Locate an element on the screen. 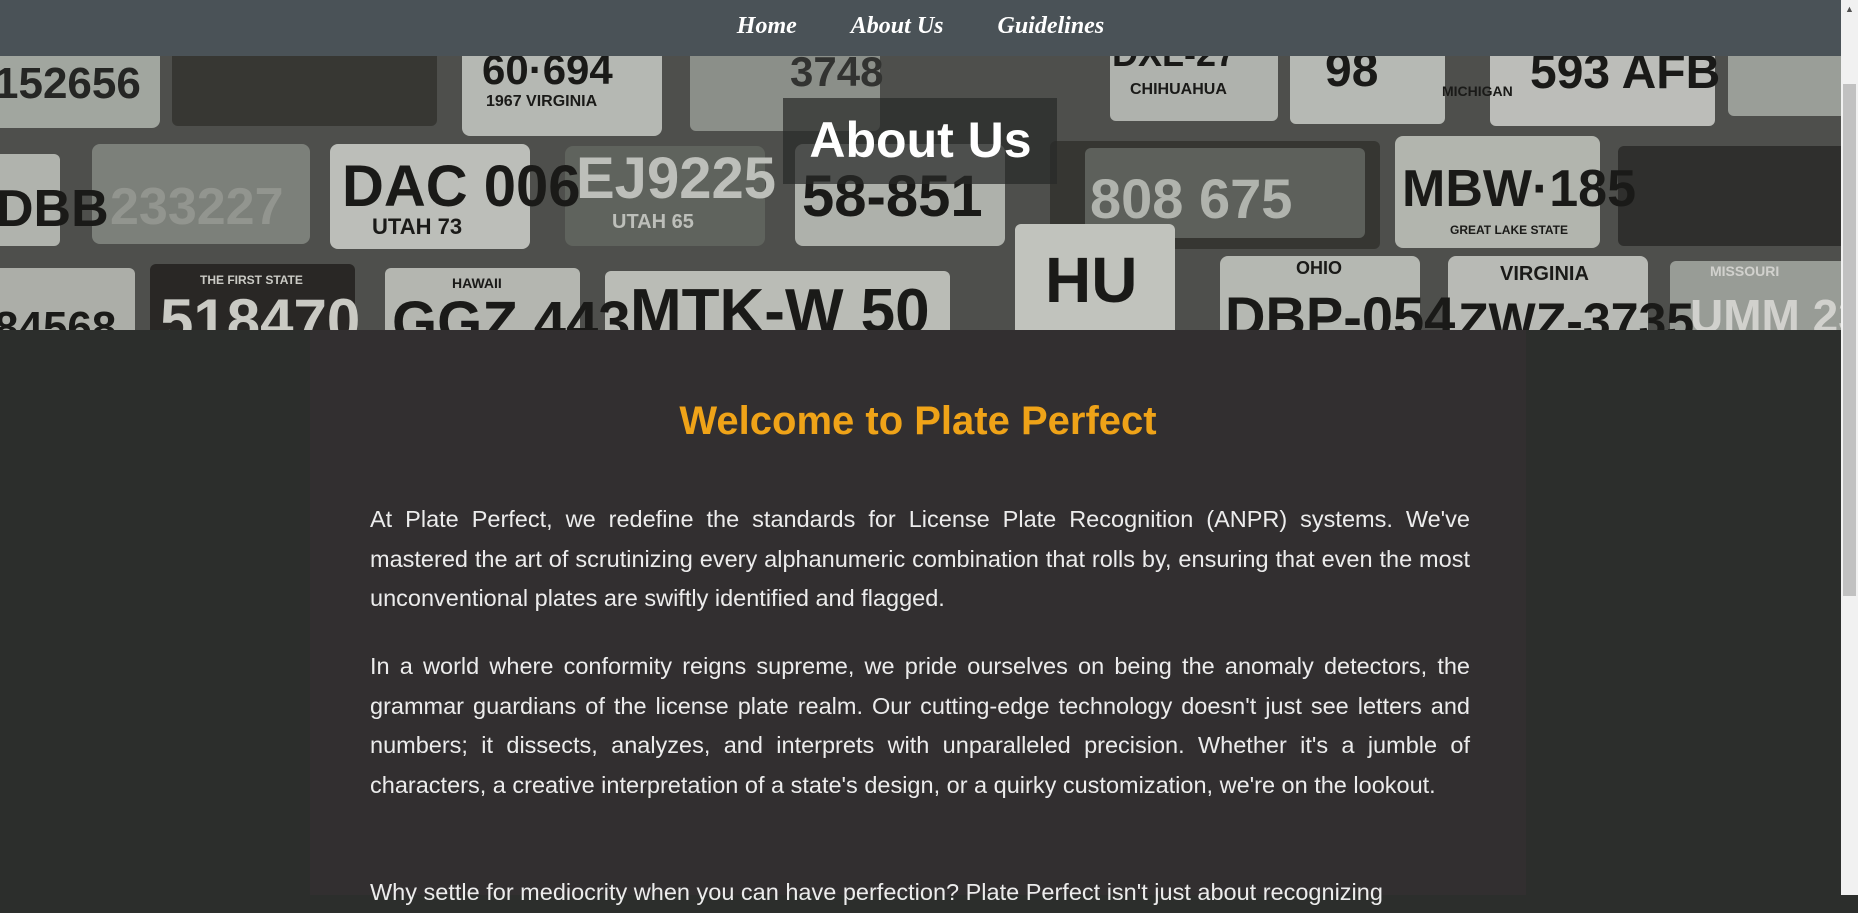 The height and width of the screenshot is (913, 1858). nav-guidelines-link: Guidelines is located at coordinates (1051, 26).